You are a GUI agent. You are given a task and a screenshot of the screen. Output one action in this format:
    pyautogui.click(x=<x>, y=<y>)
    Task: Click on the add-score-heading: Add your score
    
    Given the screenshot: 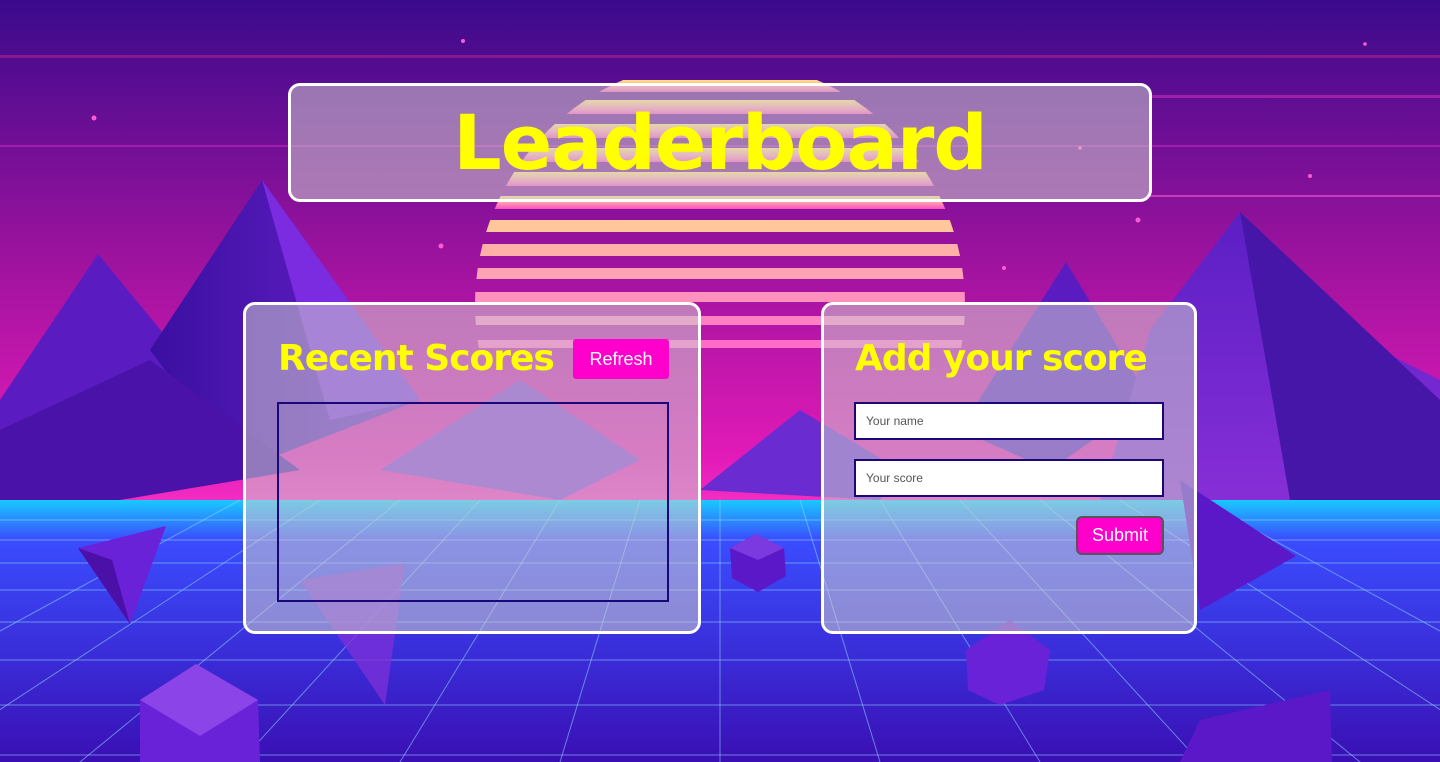 What is the action you would take?
    pyautogui.click(x=1001, y=358)
    